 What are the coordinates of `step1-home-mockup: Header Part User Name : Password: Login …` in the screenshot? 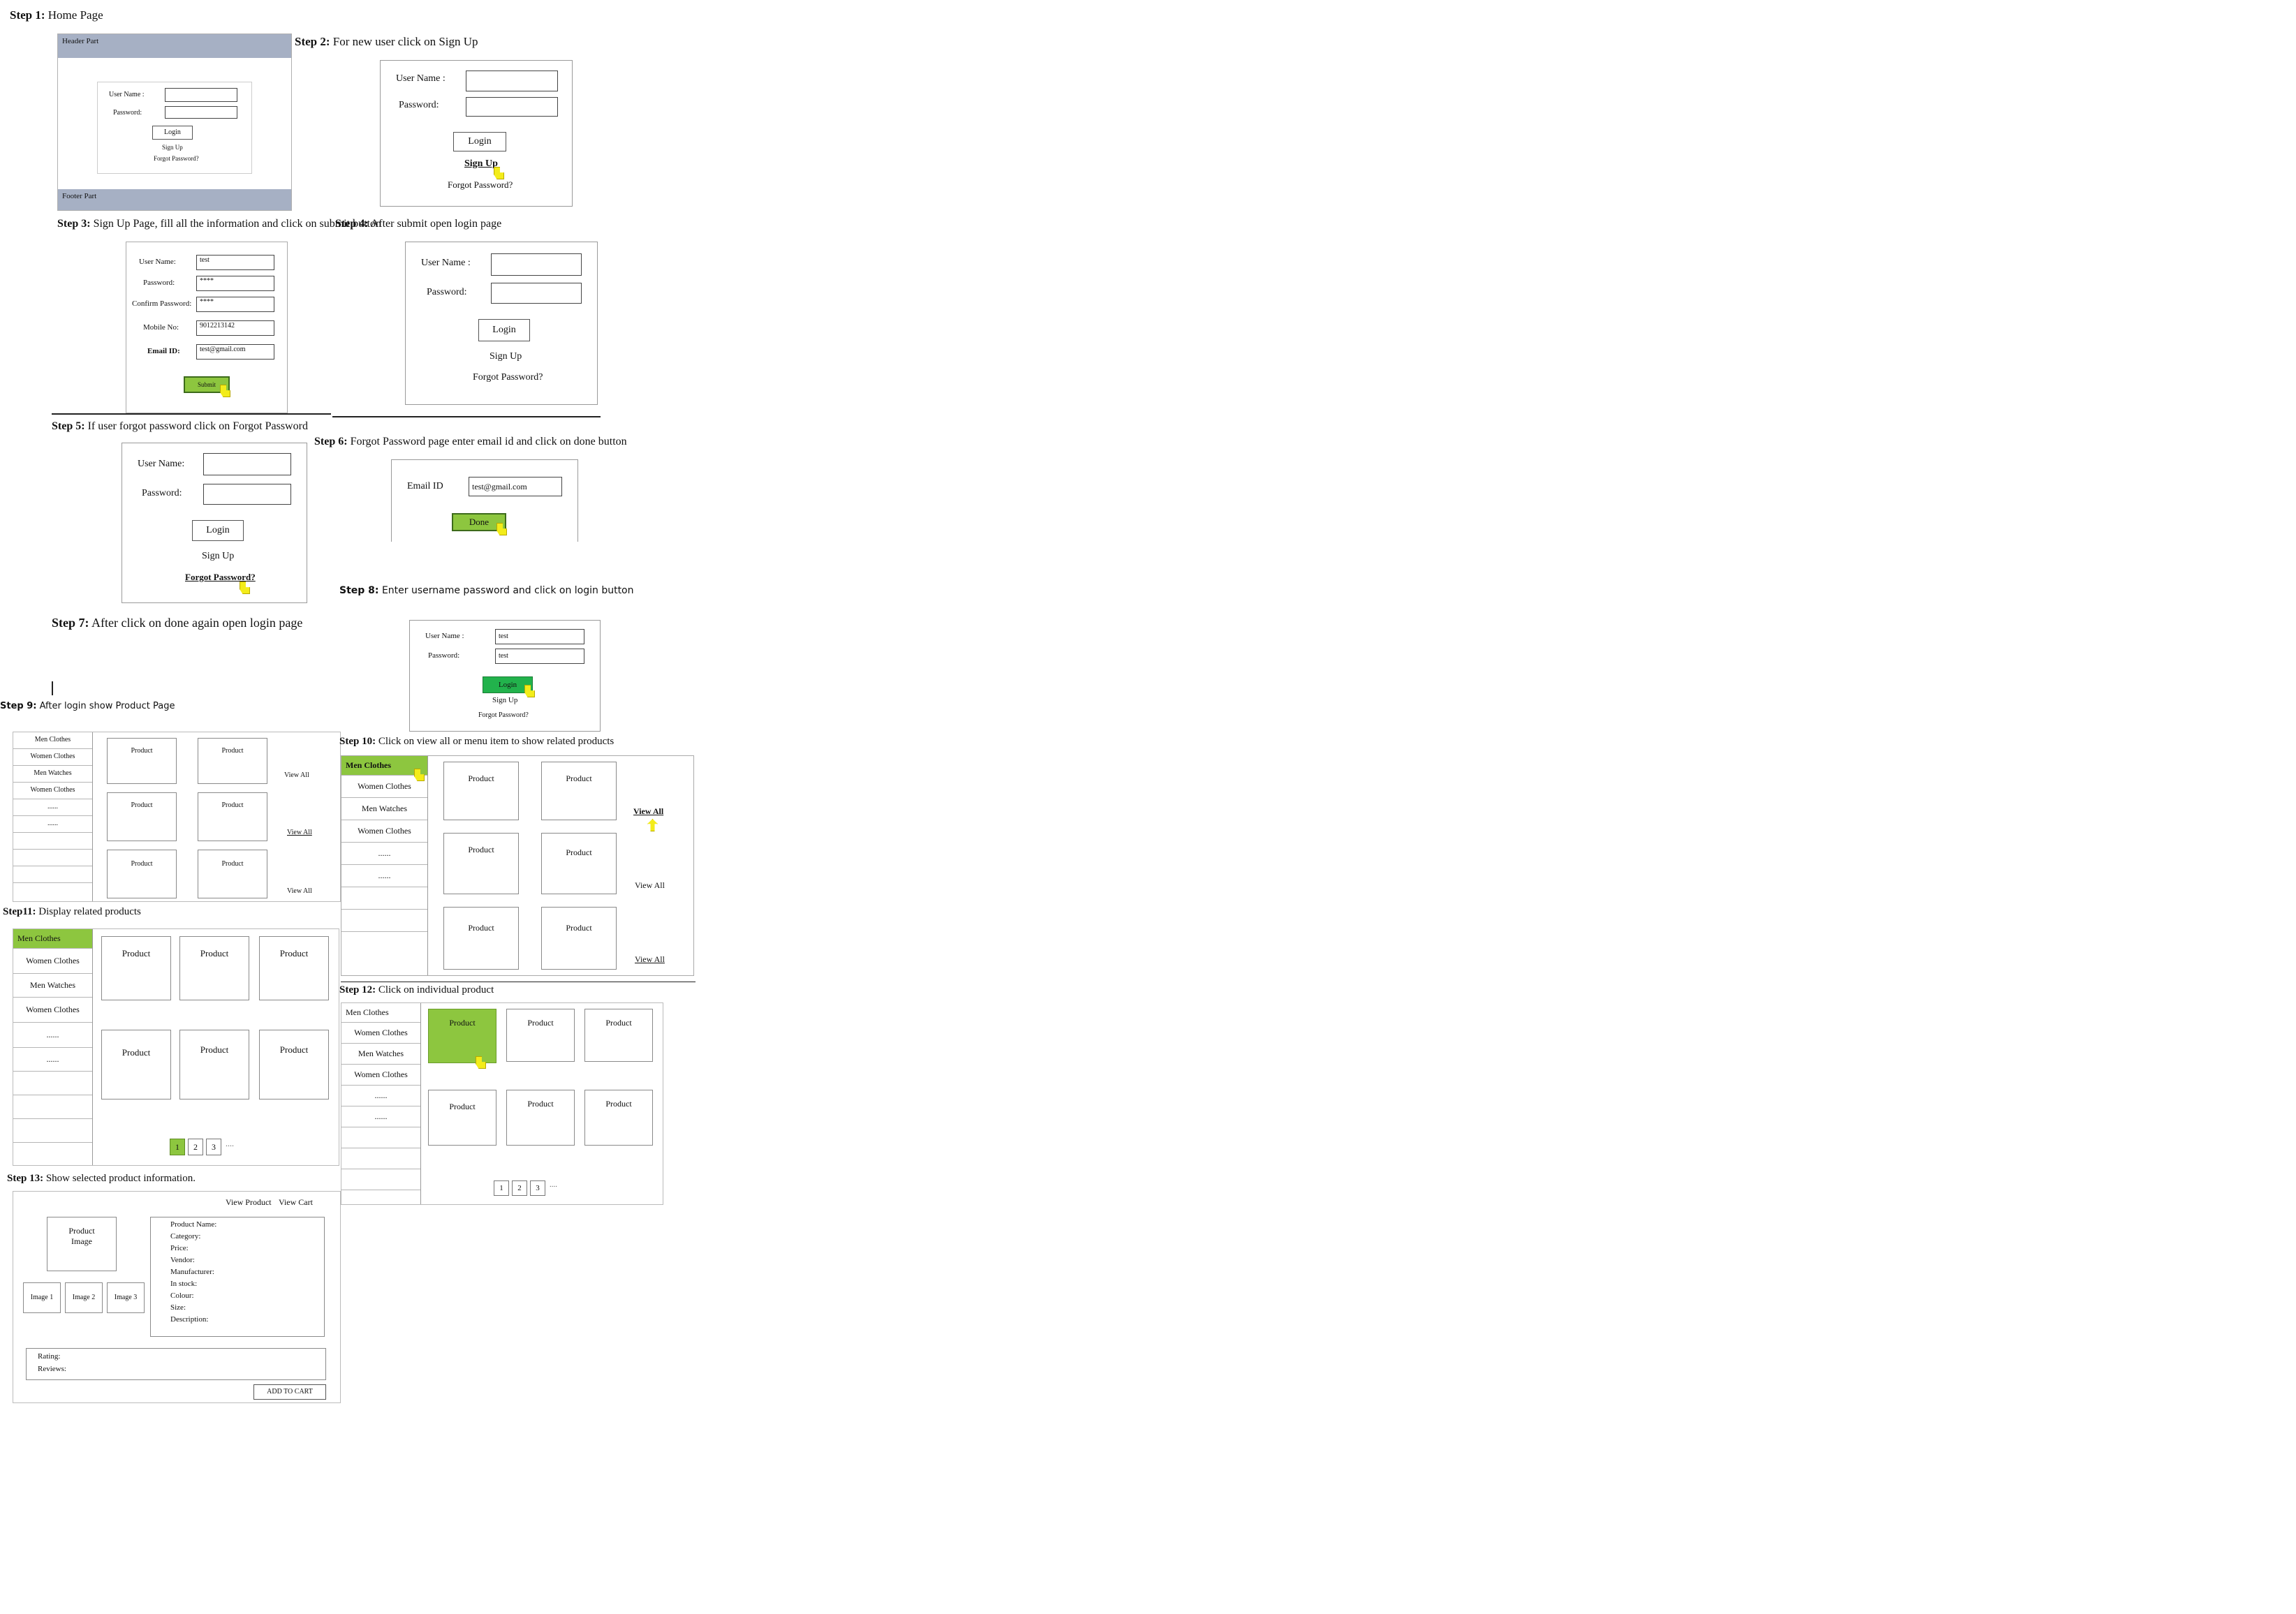 It's located at (174, 123).